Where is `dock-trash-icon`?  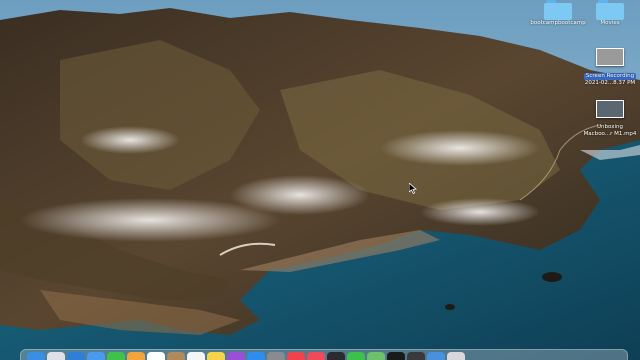
dock-trash-icon is located at coordinates (456, 356).